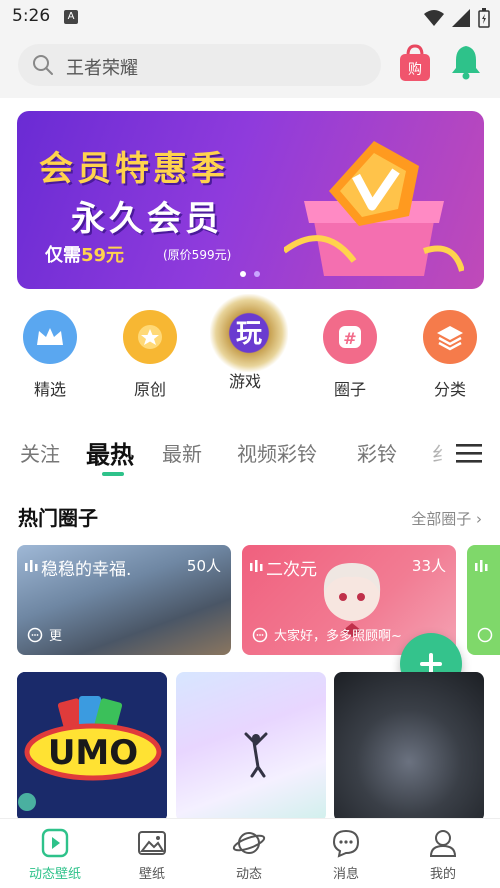  What do you see at coordinates (113, 474) in the screenshot?
I see `active-tab-indicator` at bounding box center [113, 474].